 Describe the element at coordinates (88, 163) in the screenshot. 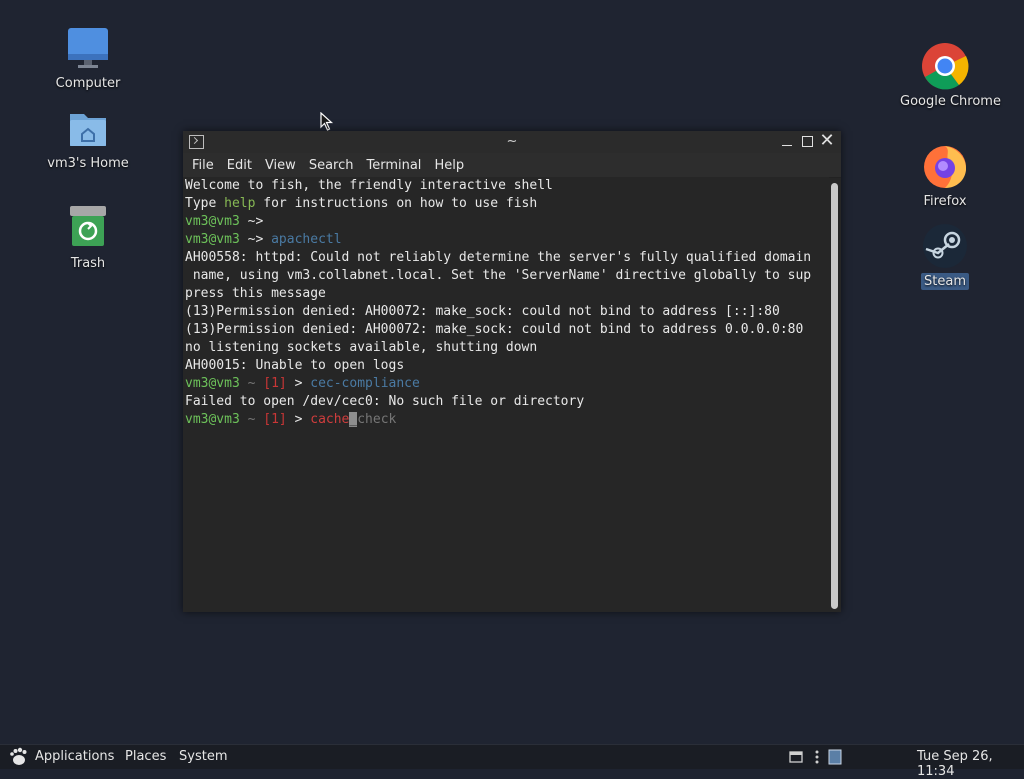

I see `desktop-icon-label: vm3's Home` at that location.